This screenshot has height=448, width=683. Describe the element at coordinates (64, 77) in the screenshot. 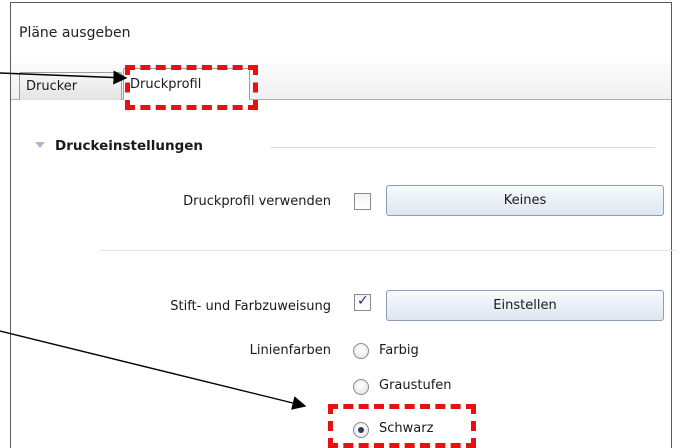

I see `arrow-to-tab` at that location.